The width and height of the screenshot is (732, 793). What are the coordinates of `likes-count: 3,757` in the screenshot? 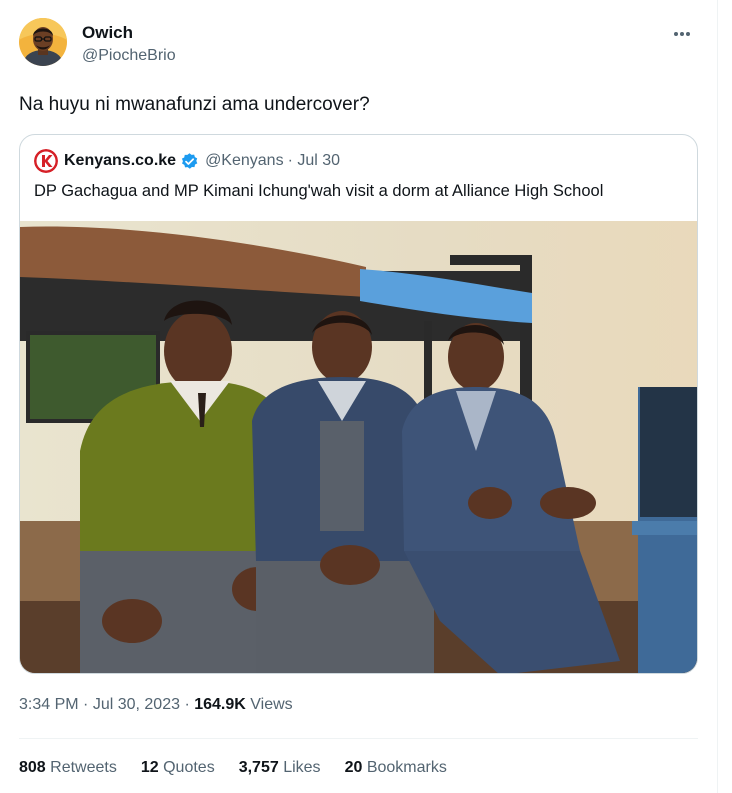 It's located at (258, 767).